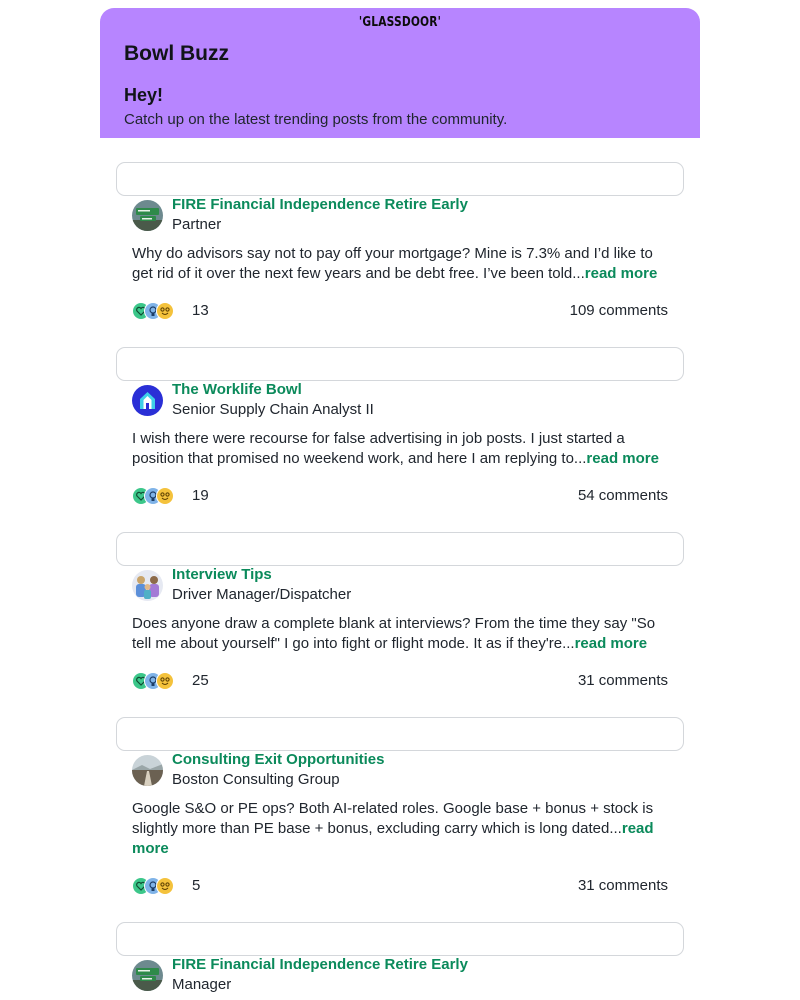 The image size is (800, 1000). Describe the element at coordinates (196, 885) in the screenshot. I see `reaction-count: 5` at that location.